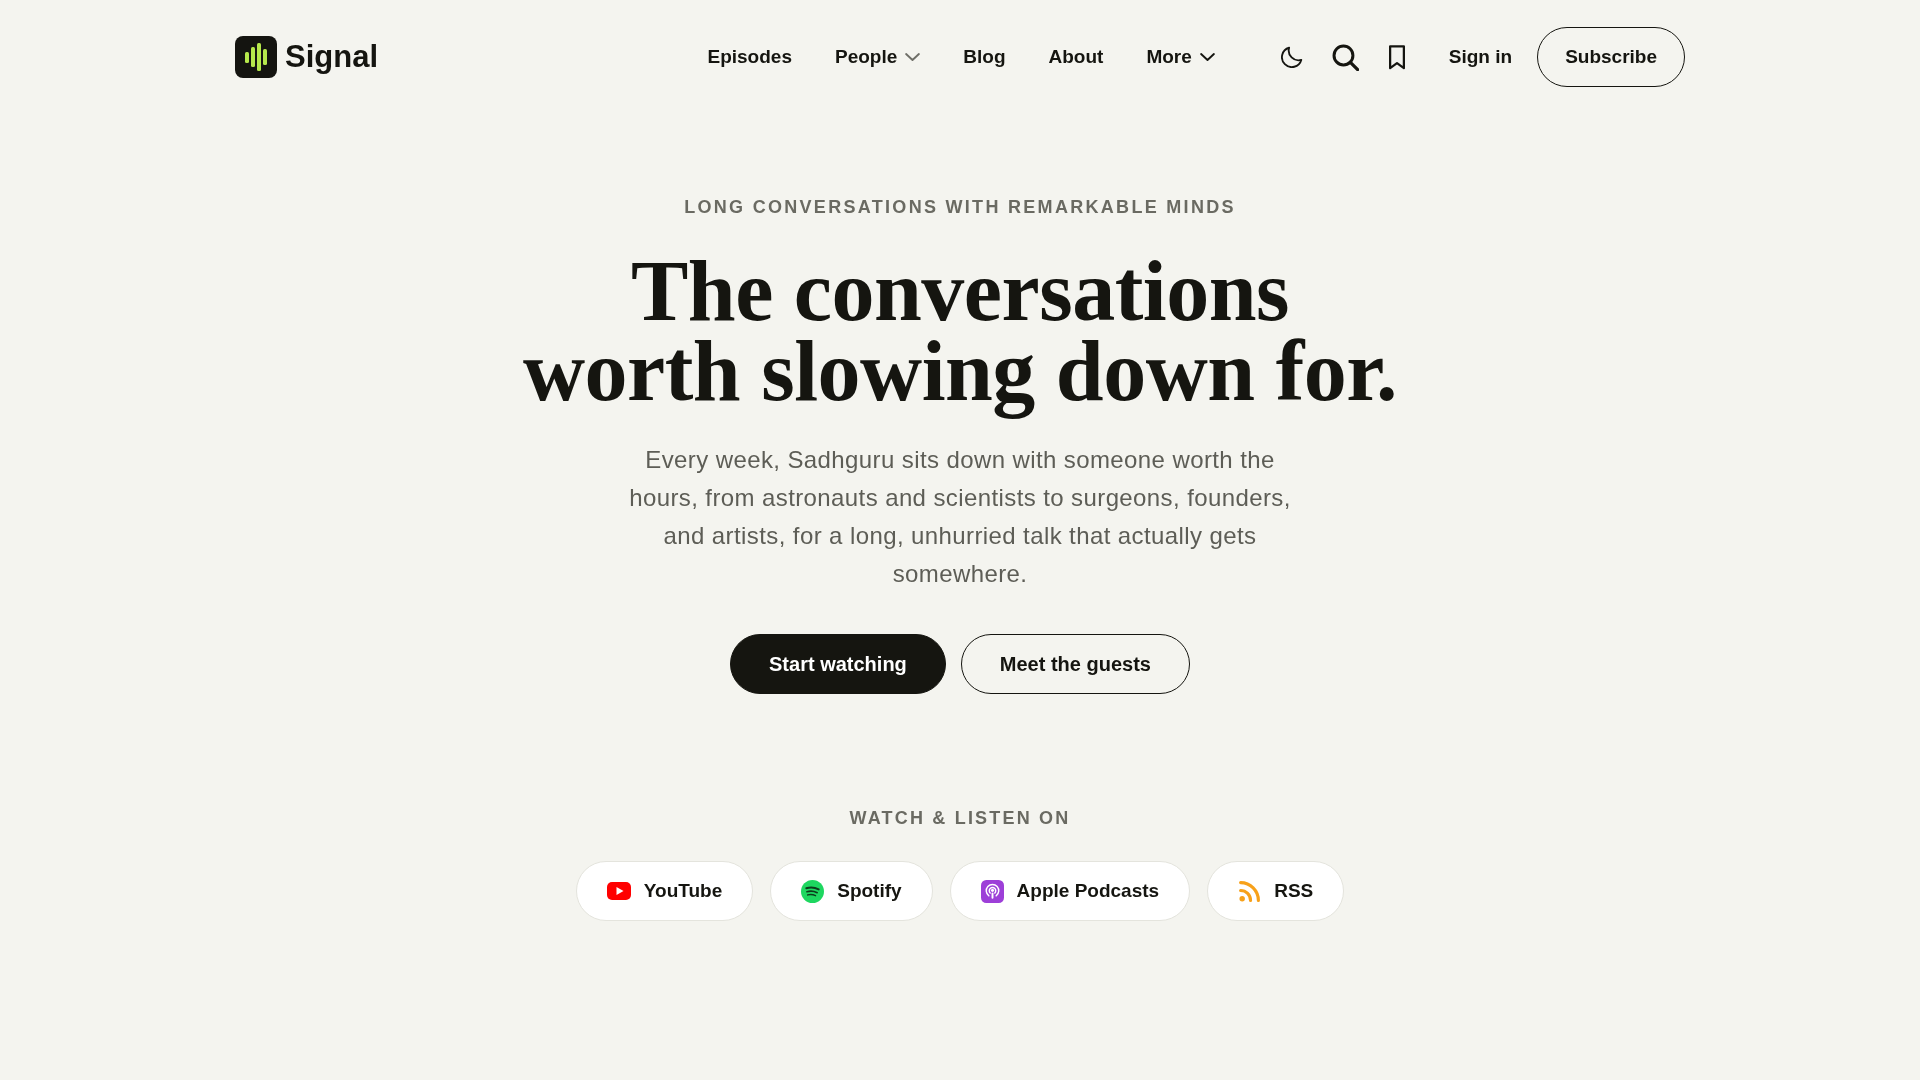  Describe the element at coordinates (1070, 891) in the screenshot. I see `platform-link: Apple Podcasts` at that location.